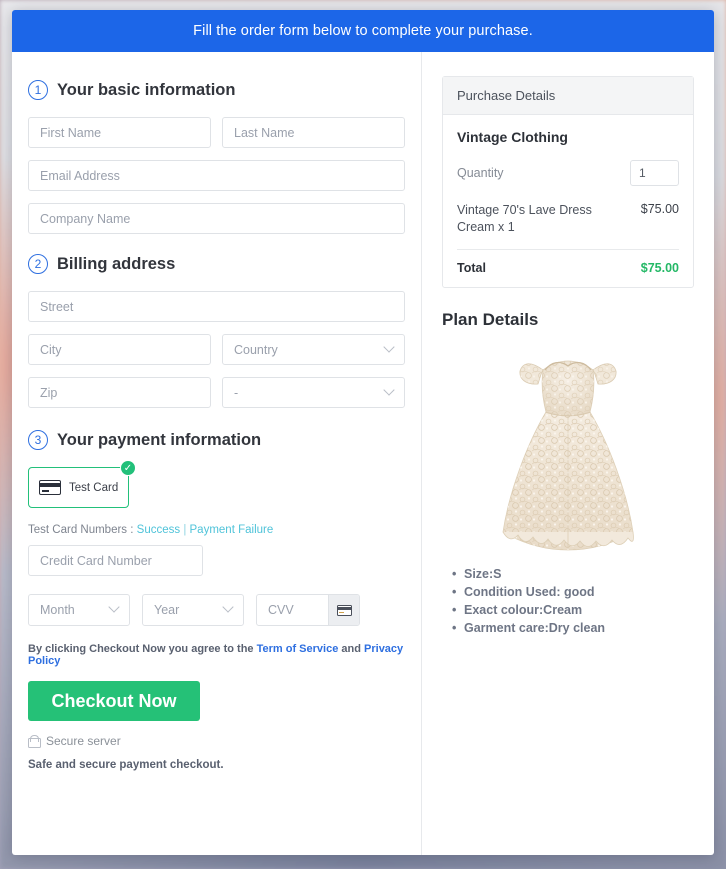  What do you see at coordinates (512, 137) in the screenshot?
I see `product-name: Vintage Clothing` at bounding box center [512, 137].